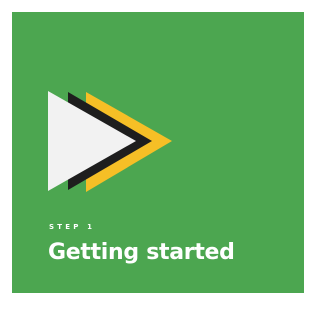  What do you see at coordinates (72, 227) in the screenshot?
I see `step-label: STEP 1` at bounding box center [72, 227].